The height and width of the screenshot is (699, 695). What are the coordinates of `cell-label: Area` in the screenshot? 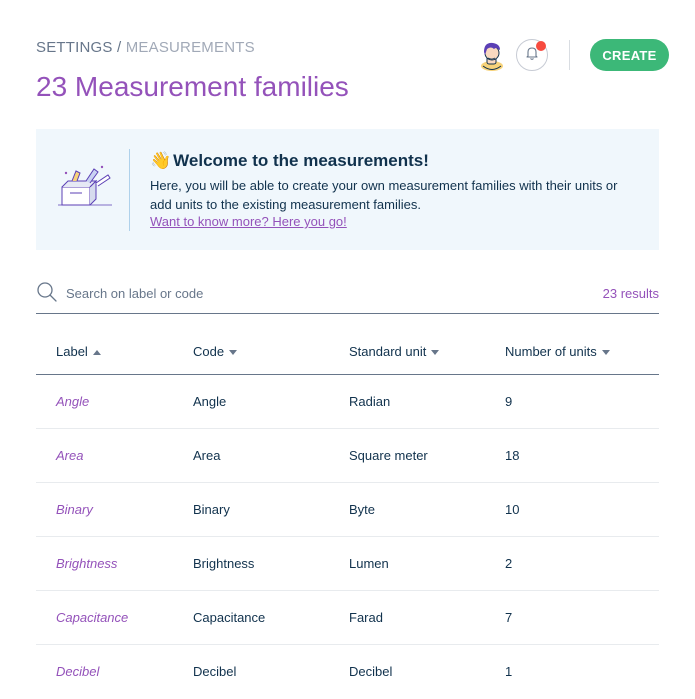 It's located at (70, 455).